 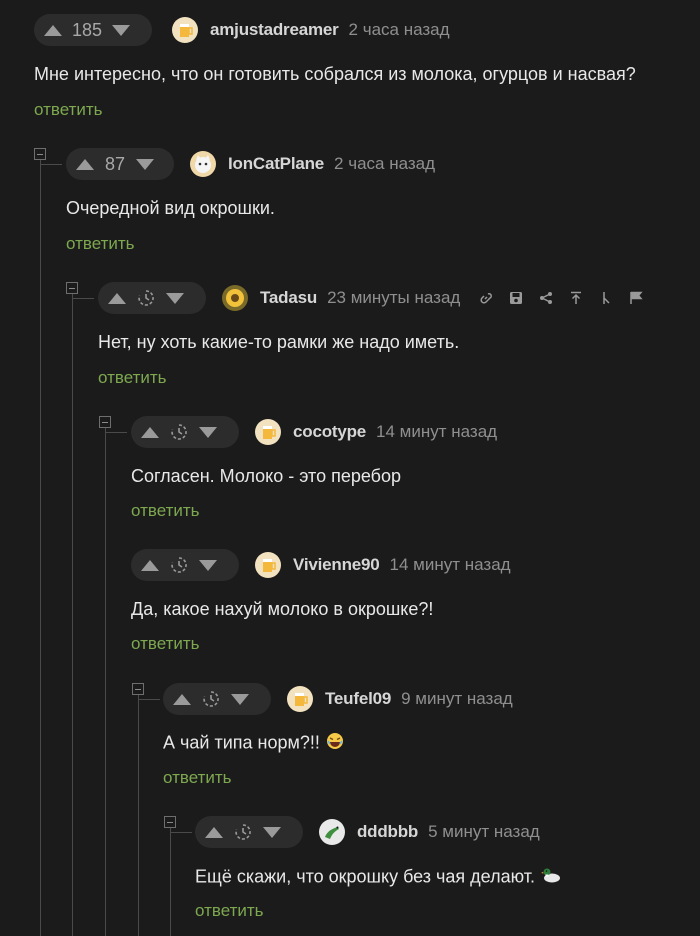 I want to click on comment-text-body: А чай типа норм?!!, so click(x=241, y=742).